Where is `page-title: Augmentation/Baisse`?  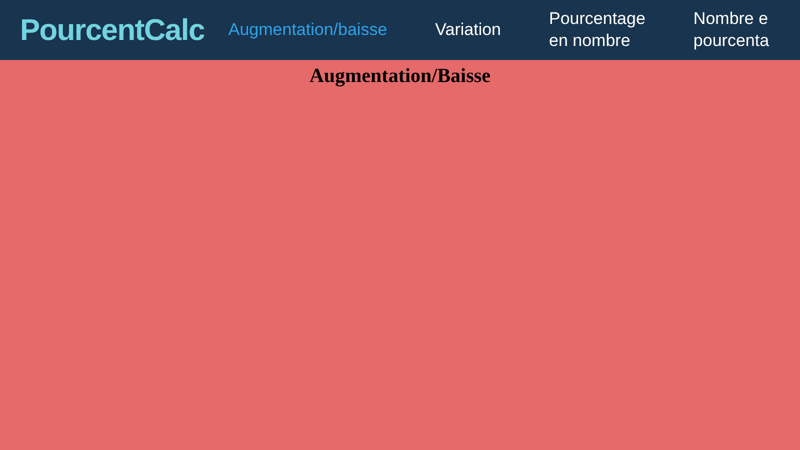
page-title: Augmentation/Baisse is located at coordinates (400, 76).